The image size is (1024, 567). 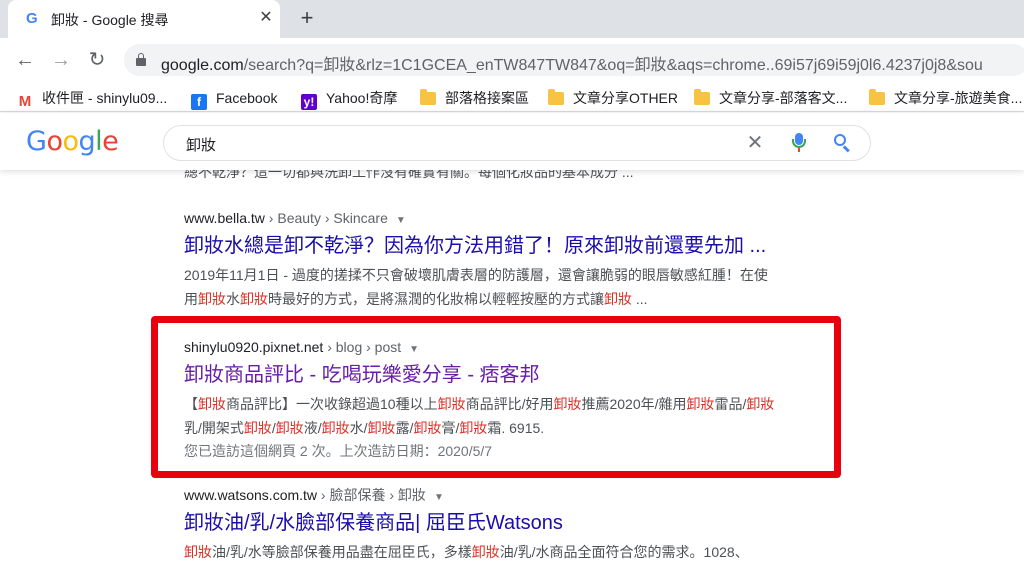 I want to click on lock-icon, so click(x=141, y=59).